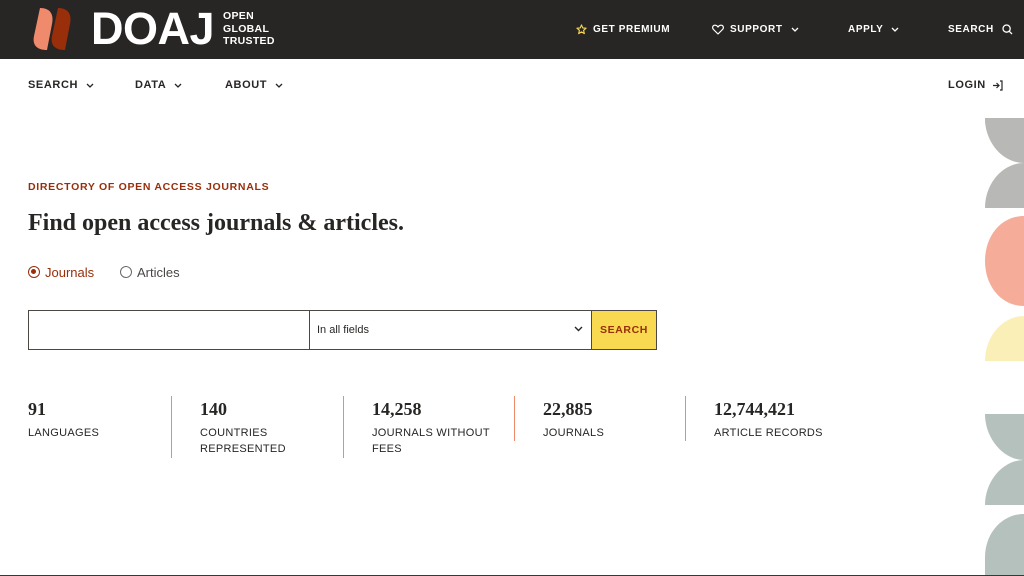 This screenshot has height=576, width=1024. I want to click on stat-value: 22,885, so click(568, 409).